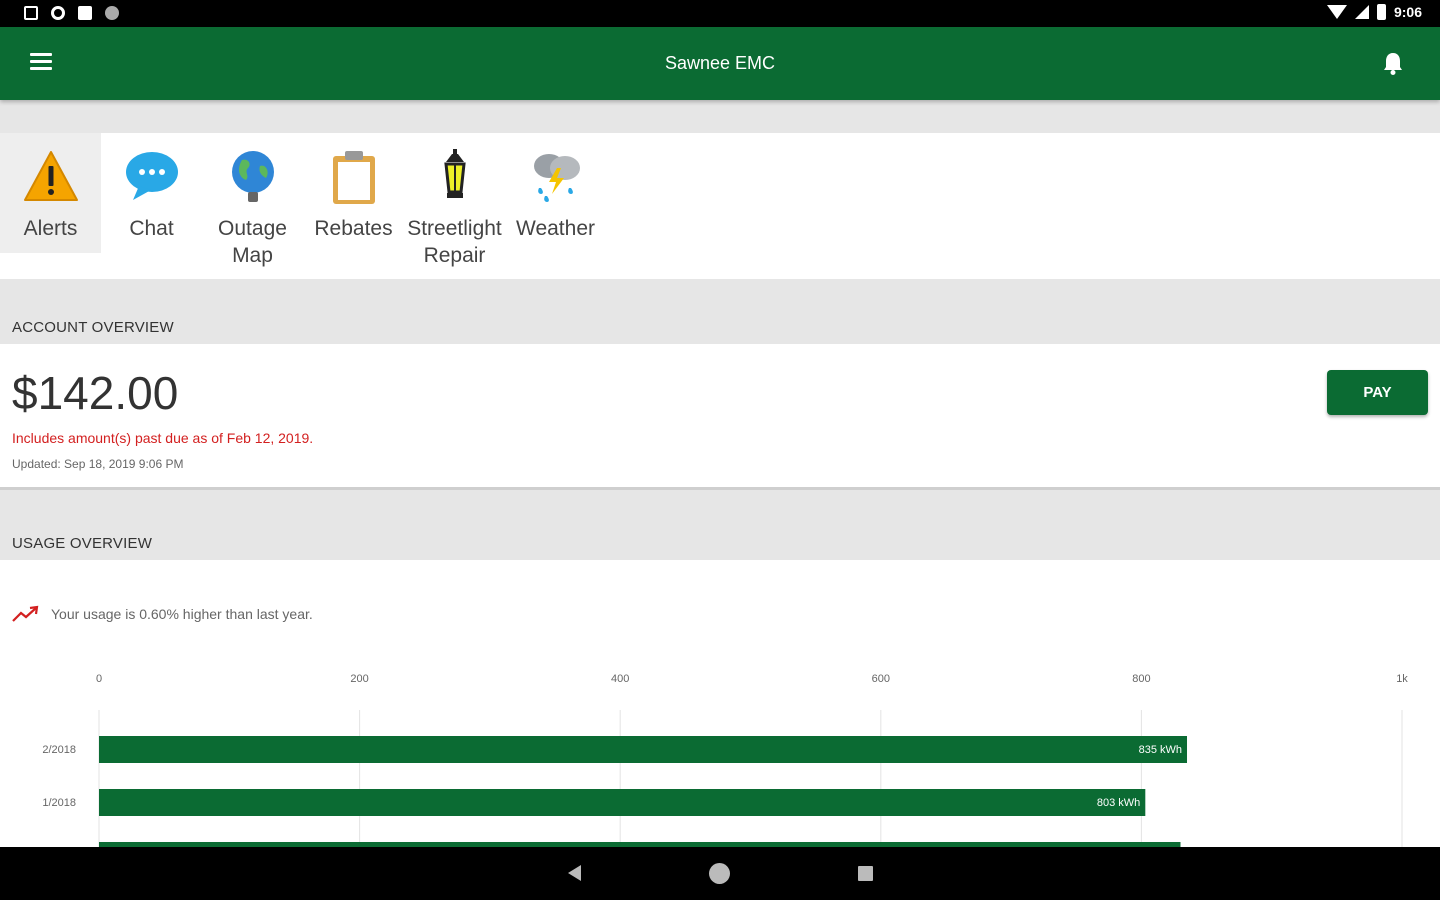  What do you see at coordinates (881, 679) in the screenshot?
I see `x-tick-label: 600` at bounding box center [881, 679].